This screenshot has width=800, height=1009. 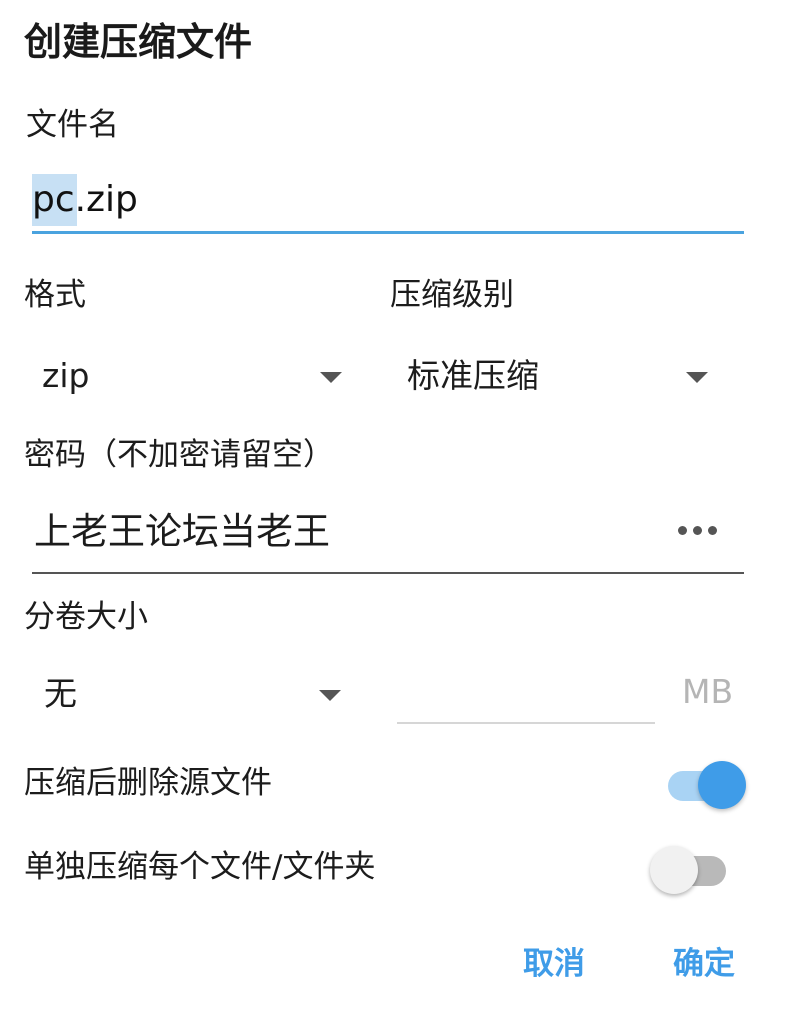 I want to click on separate-each-label: 单独压缩每个文件/文件夹, so click(x=200, y=867).